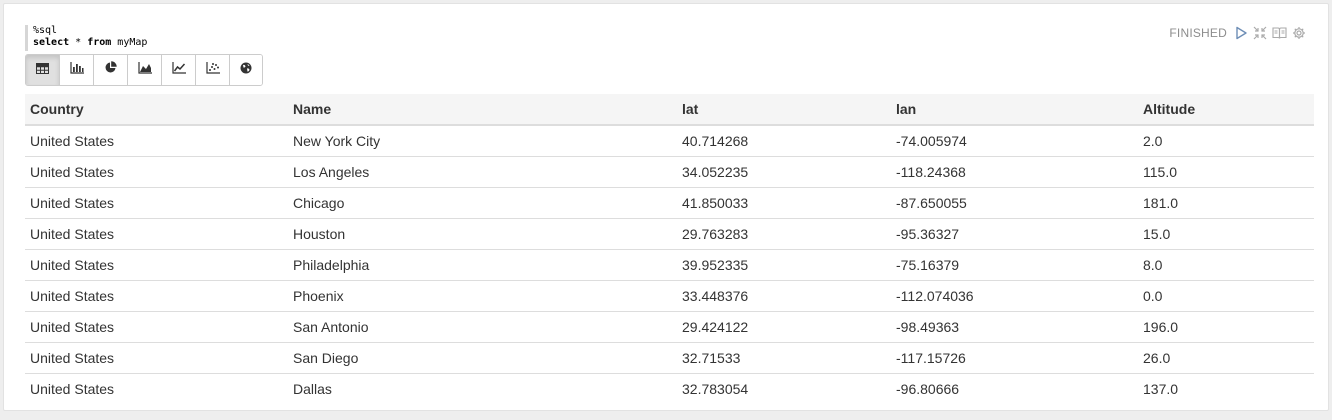 This screenshot has width=1332, height=420. What do you see at coordinates (784, 203) in the screenshot?
I see `cell-lat: 41.850033` at bounding box center [784, 203].